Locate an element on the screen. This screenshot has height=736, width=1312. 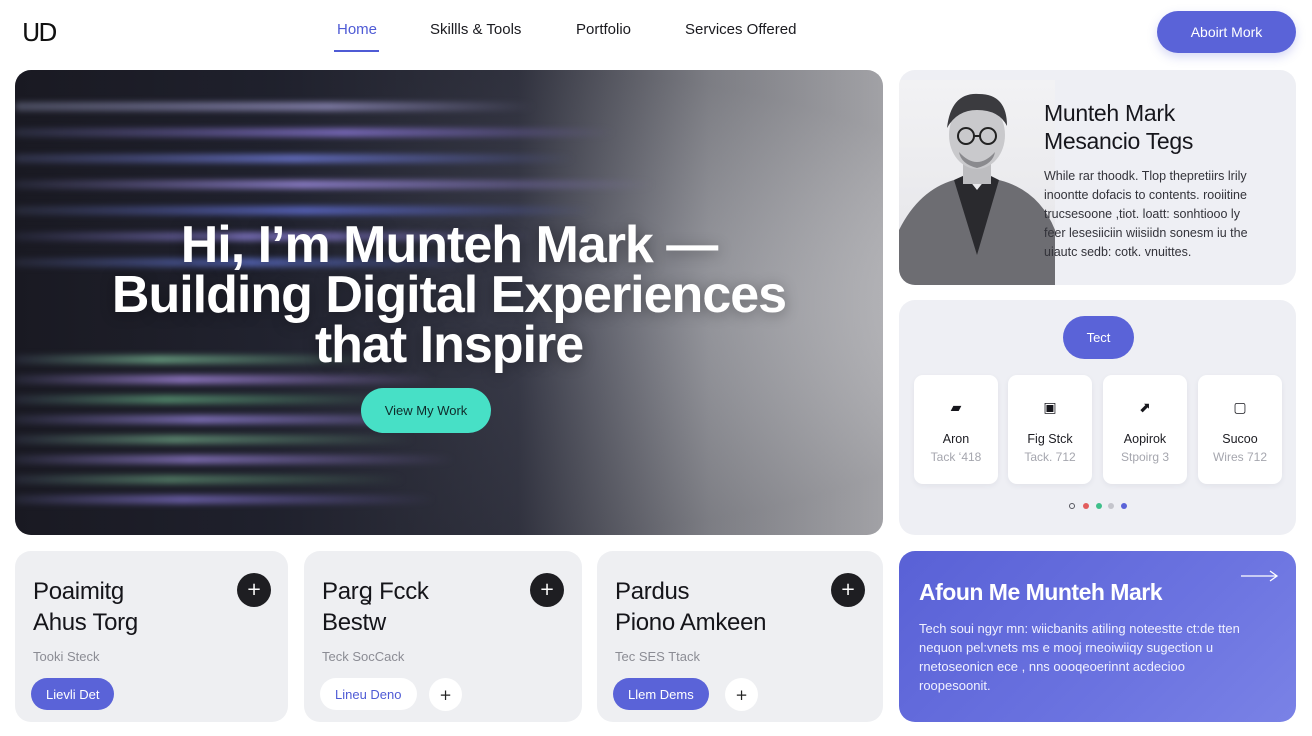
project-stack-label: Teck SocCack is located at coordinates (363, 656).